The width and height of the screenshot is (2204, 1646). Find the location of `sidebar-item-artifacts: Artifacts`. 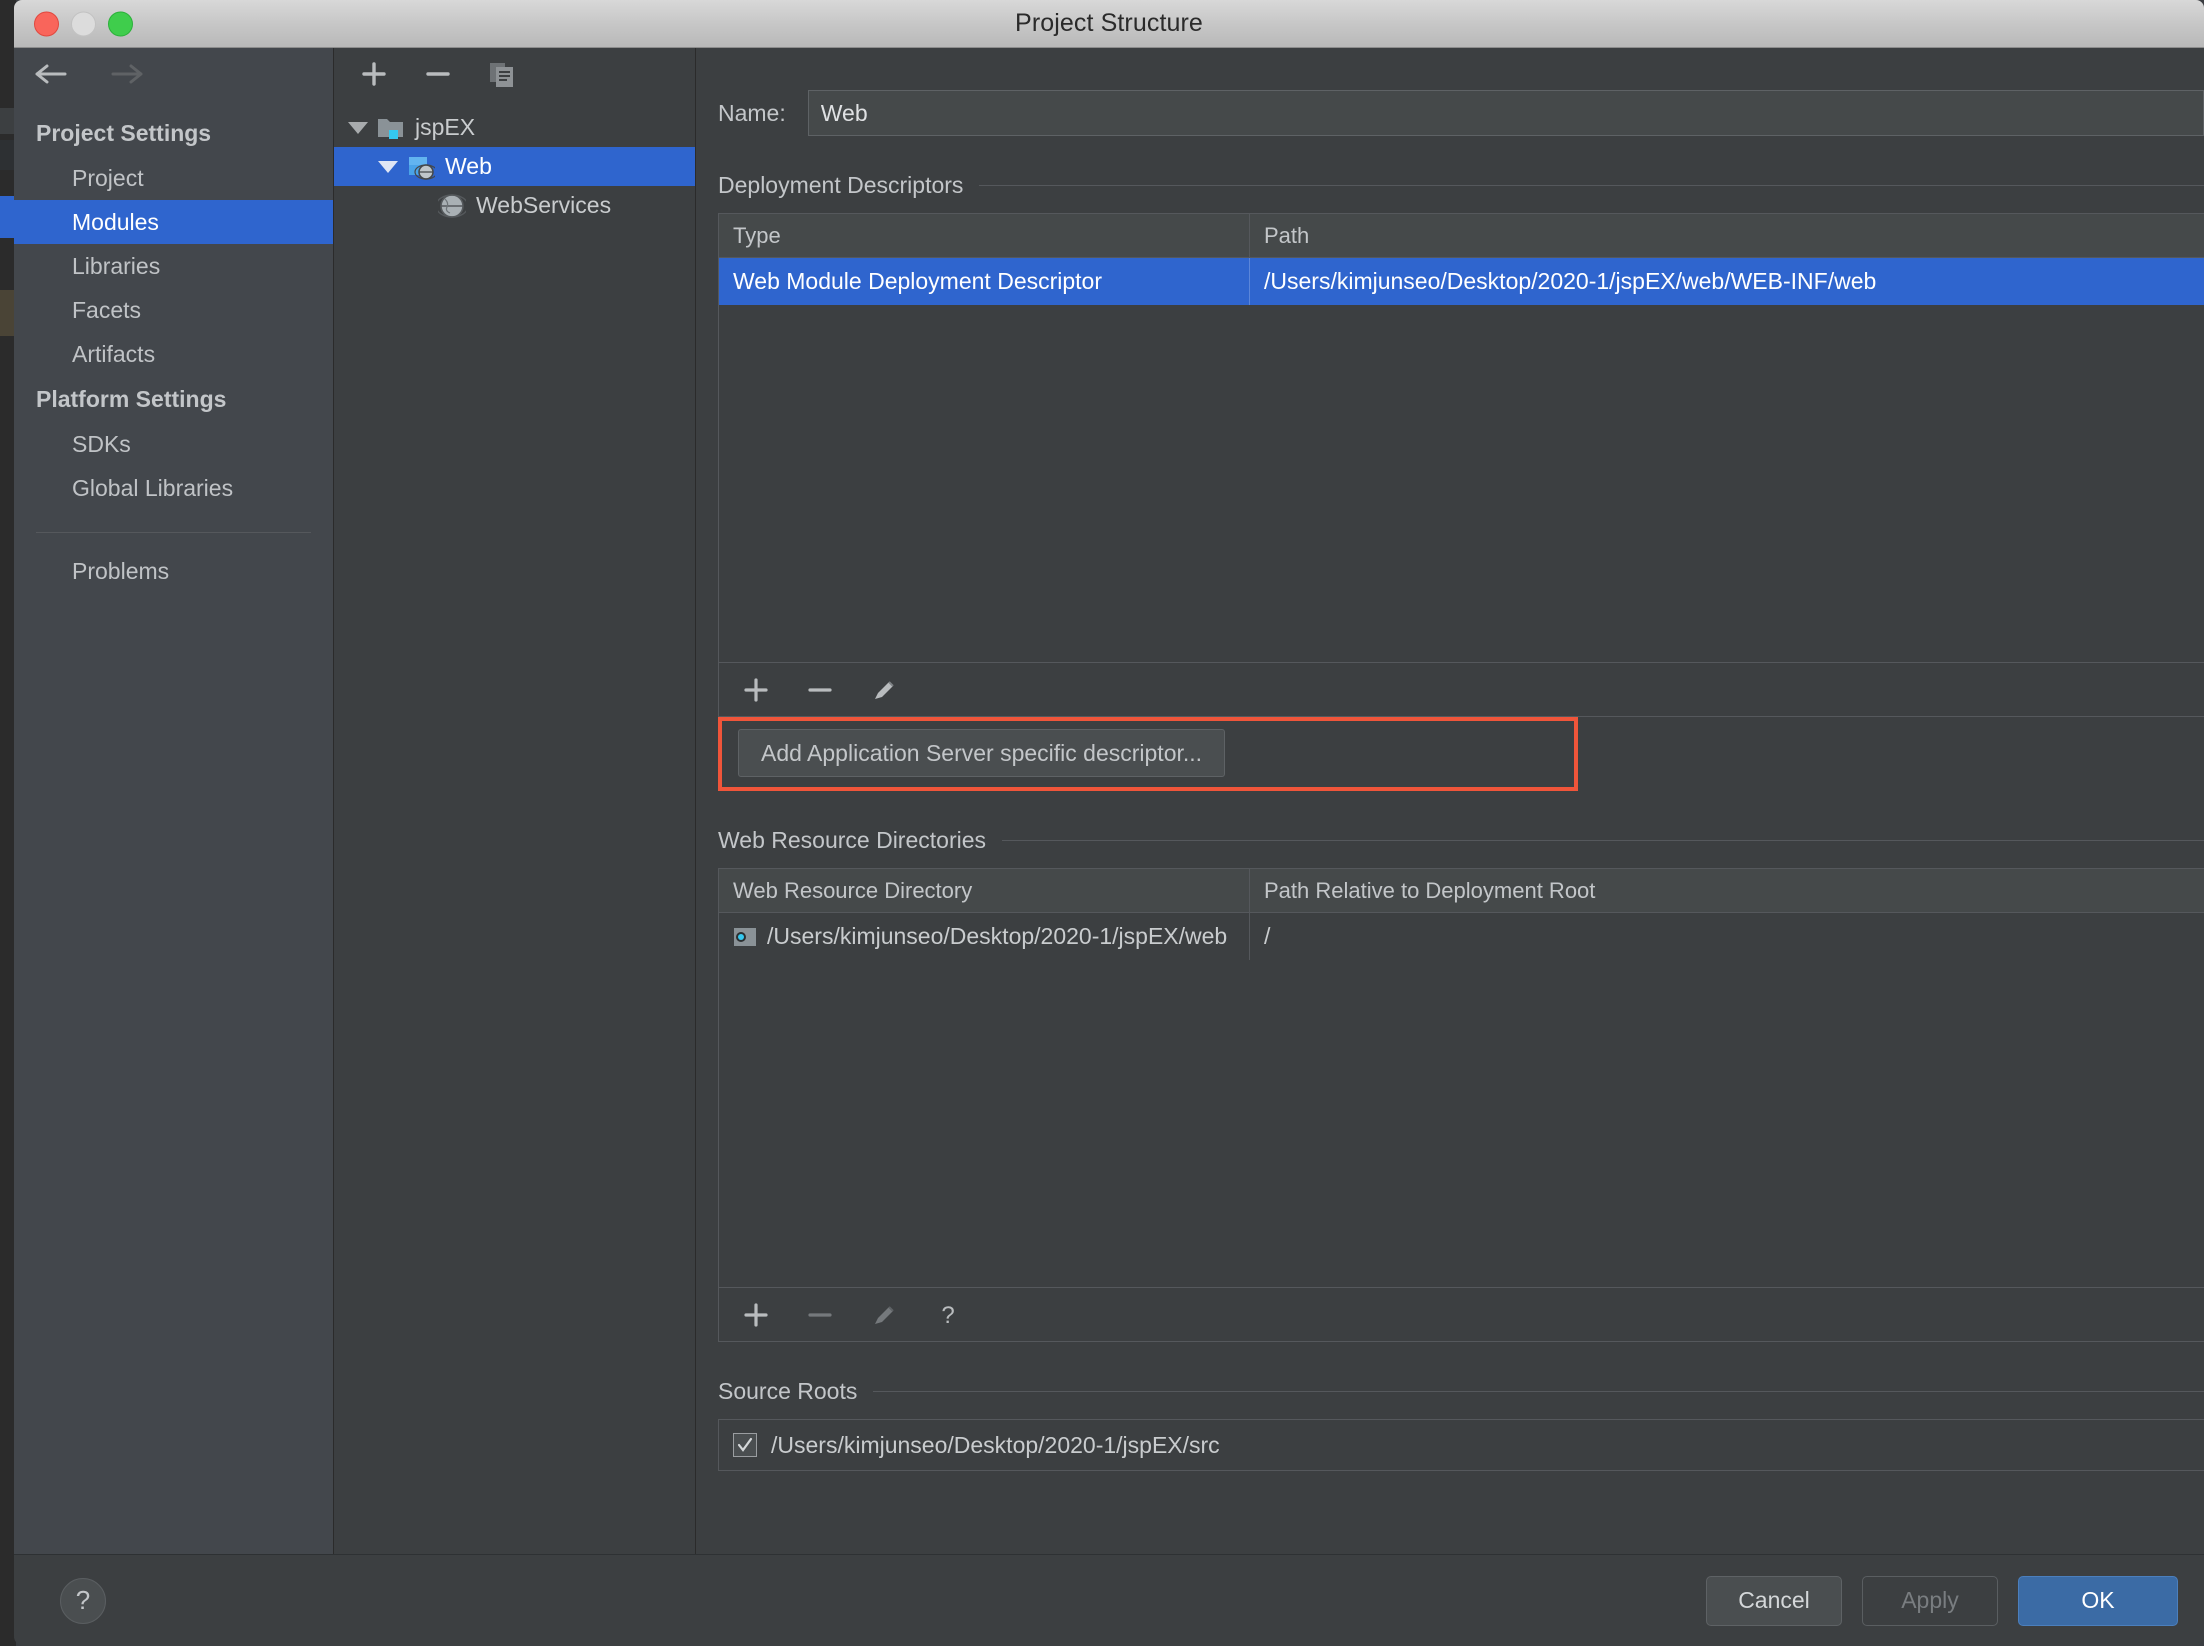

sidebar-item-artifacts: Artifacts is located at coordinates (173, 354).